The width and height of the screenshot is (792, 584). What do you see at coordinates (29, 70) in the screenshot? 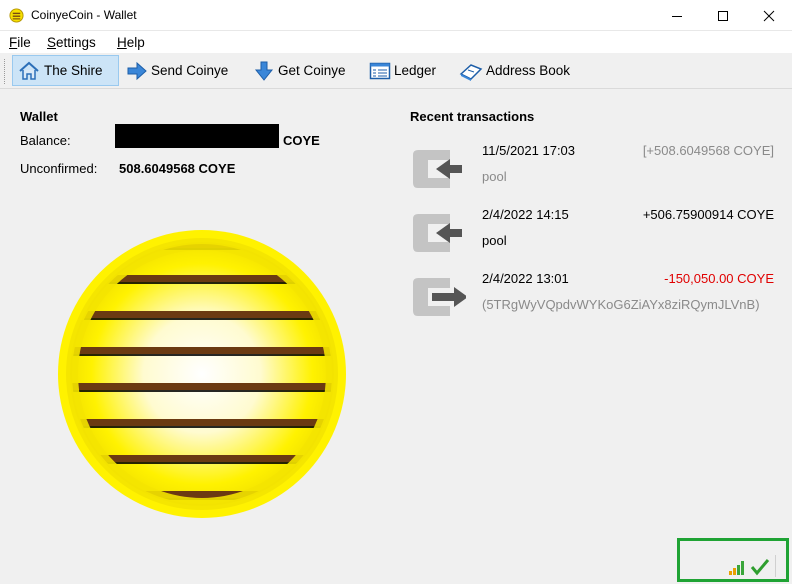
I see `house-icon` at bounding box center [29, 70].